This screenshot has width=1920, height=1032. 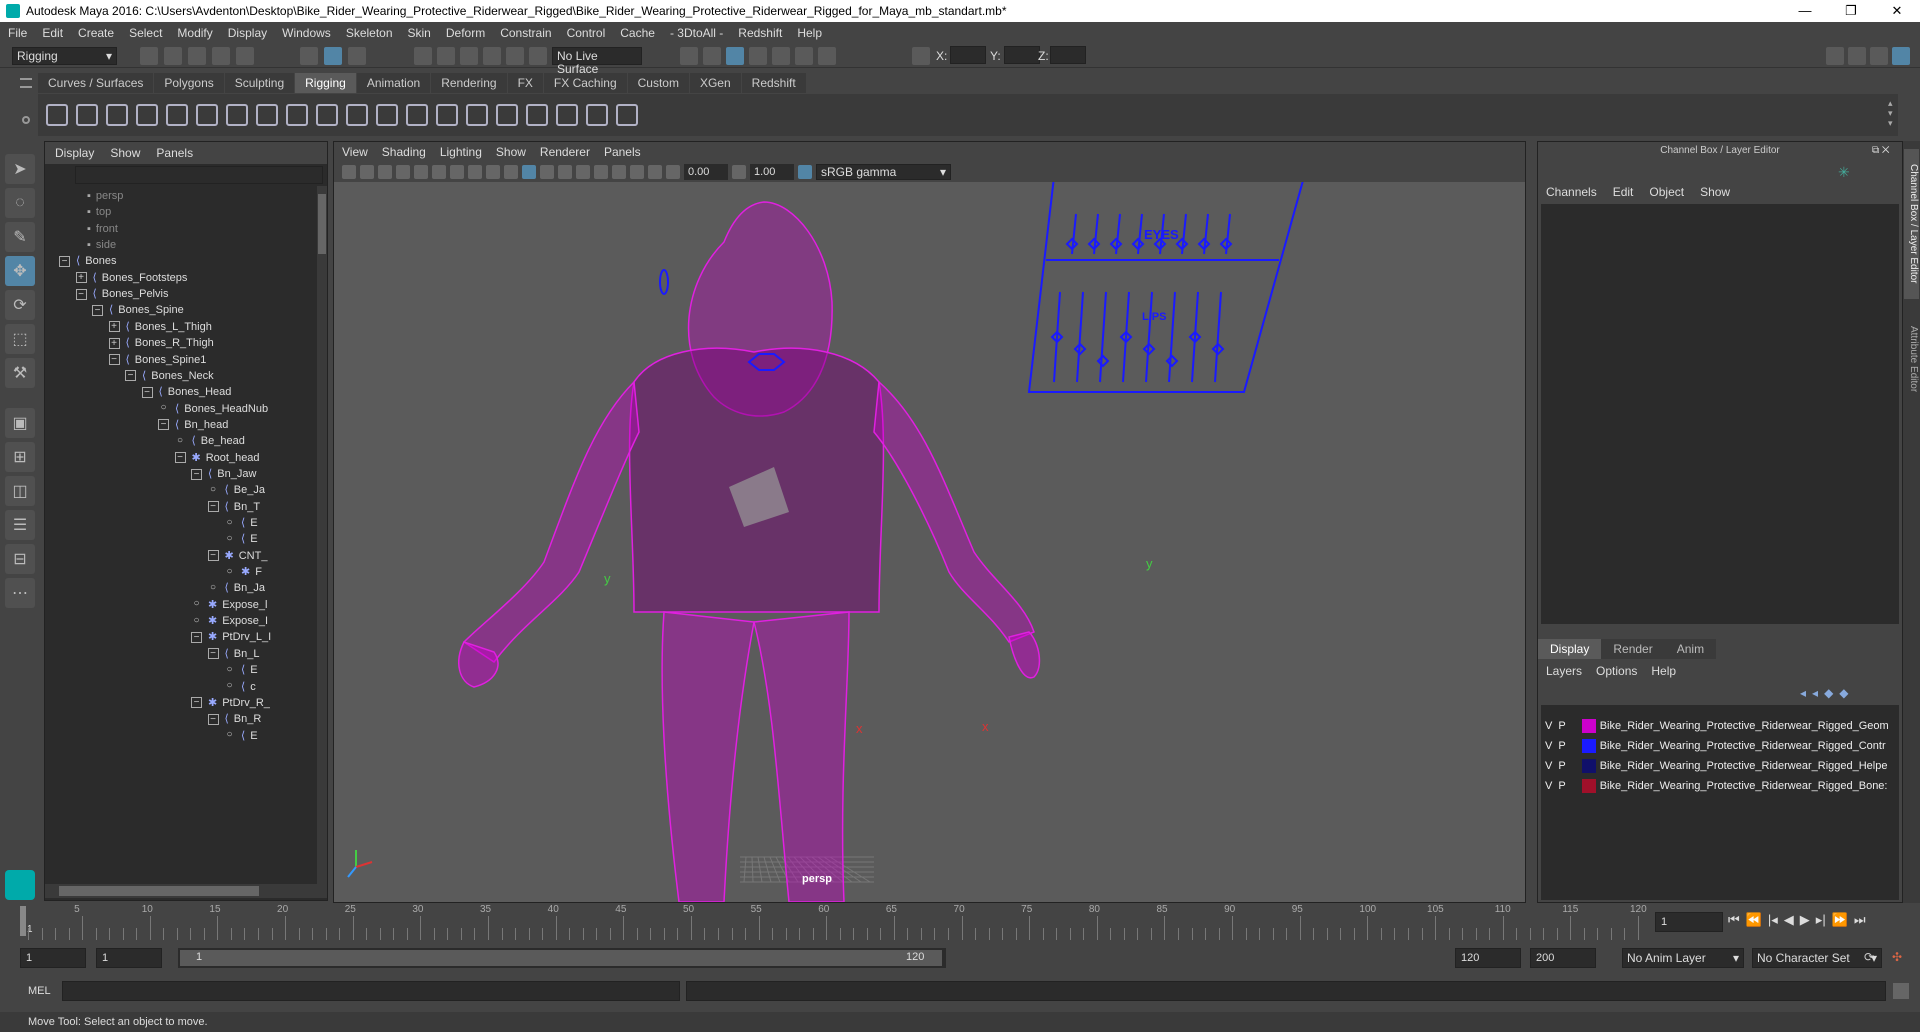 What do you see at coordinates (529, 172) in the screenshot?
I see `wireframe-icon` at bounding box center [529, 172].